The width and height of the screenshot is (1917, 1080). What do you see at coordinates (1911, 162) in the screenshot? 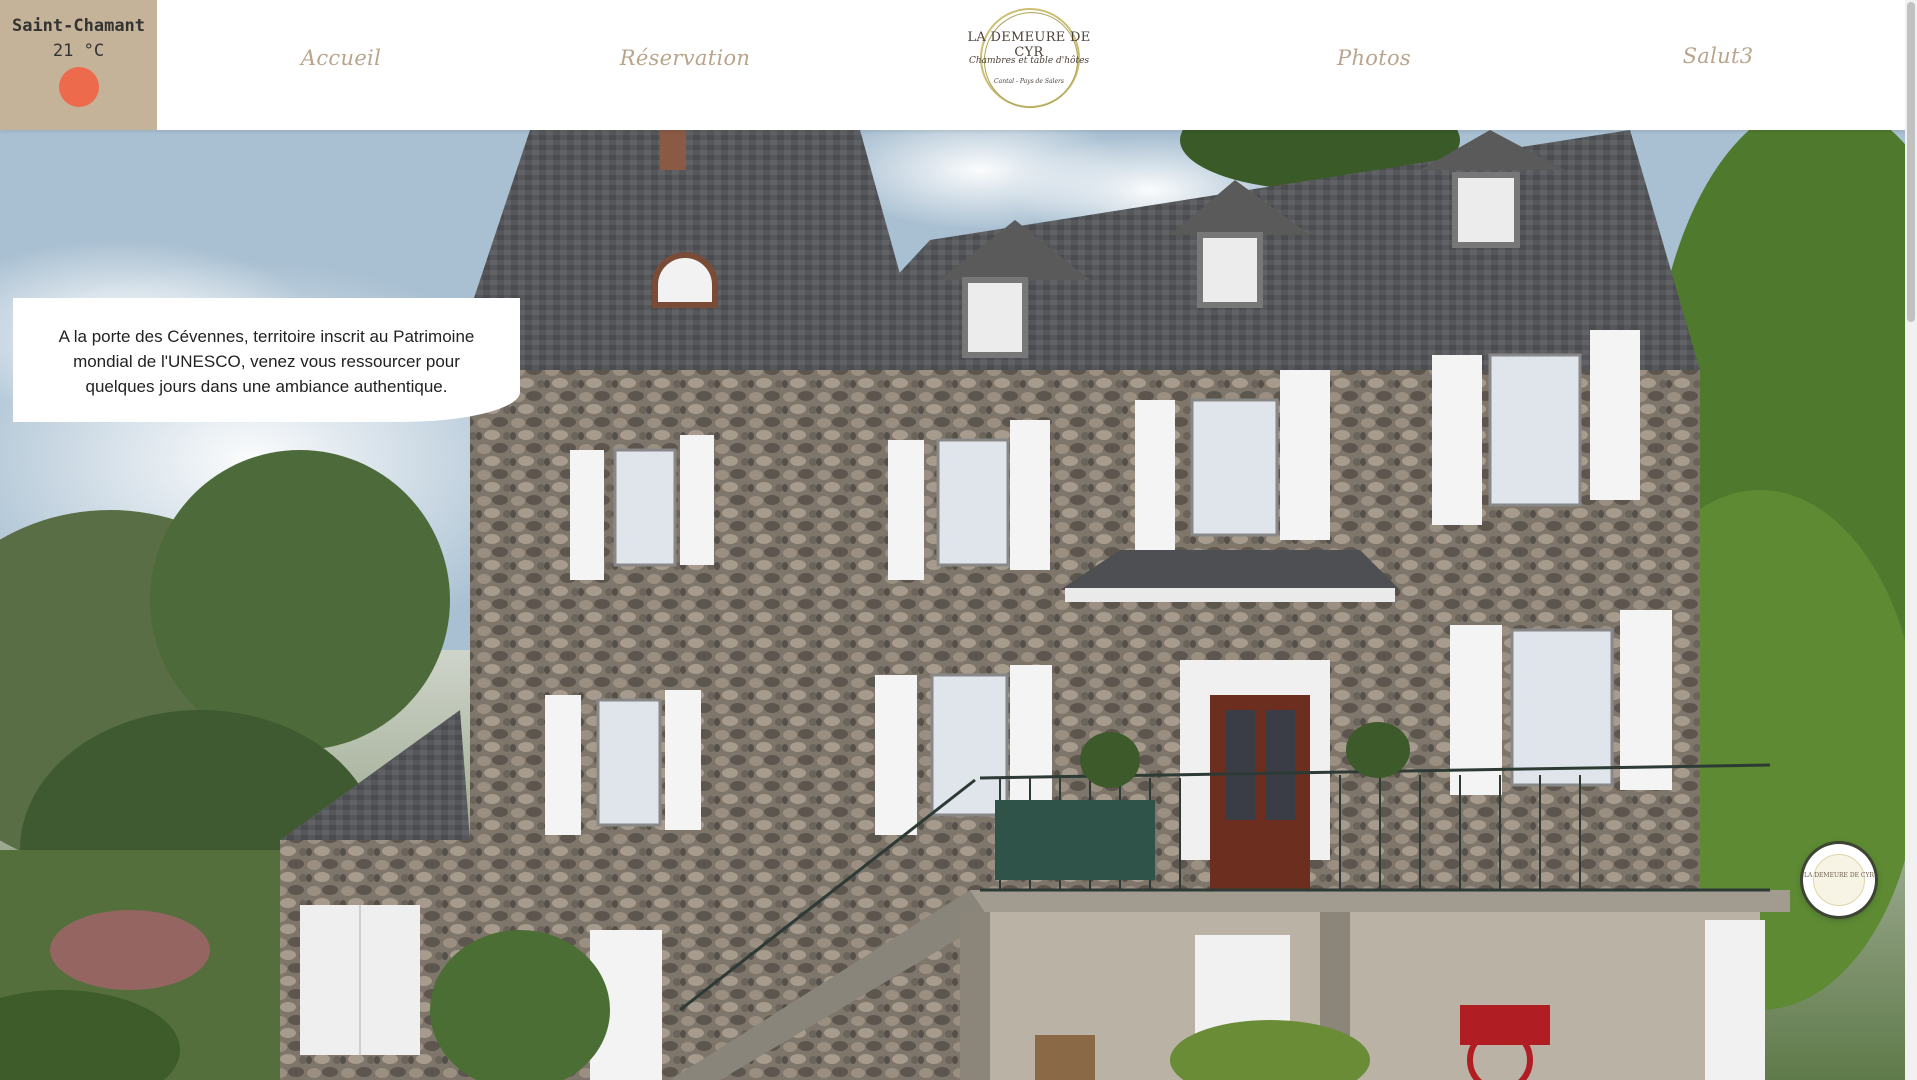
I see `scrollbar-thumb` at bounding box center [1911, 162].